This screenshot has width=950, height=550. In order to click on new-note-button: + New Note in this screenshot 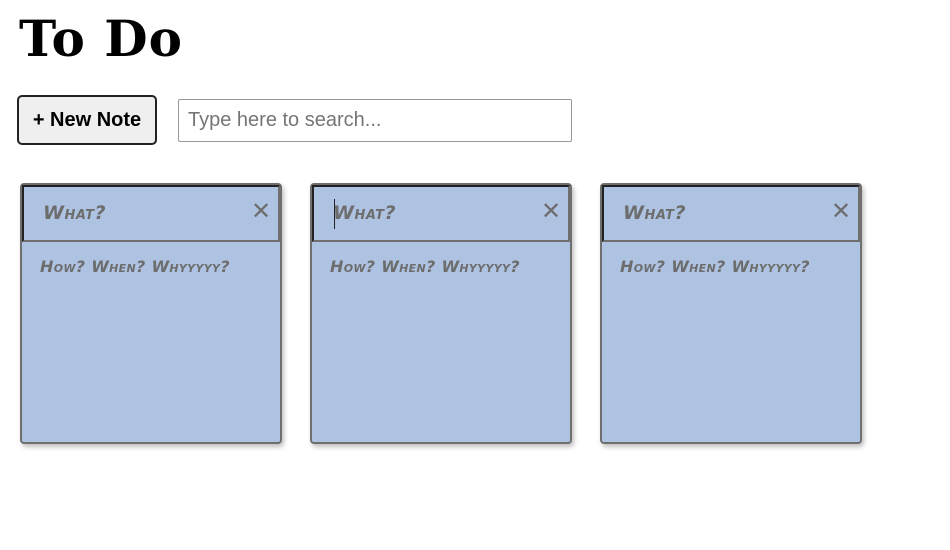, I will do `click(87, 120)`.